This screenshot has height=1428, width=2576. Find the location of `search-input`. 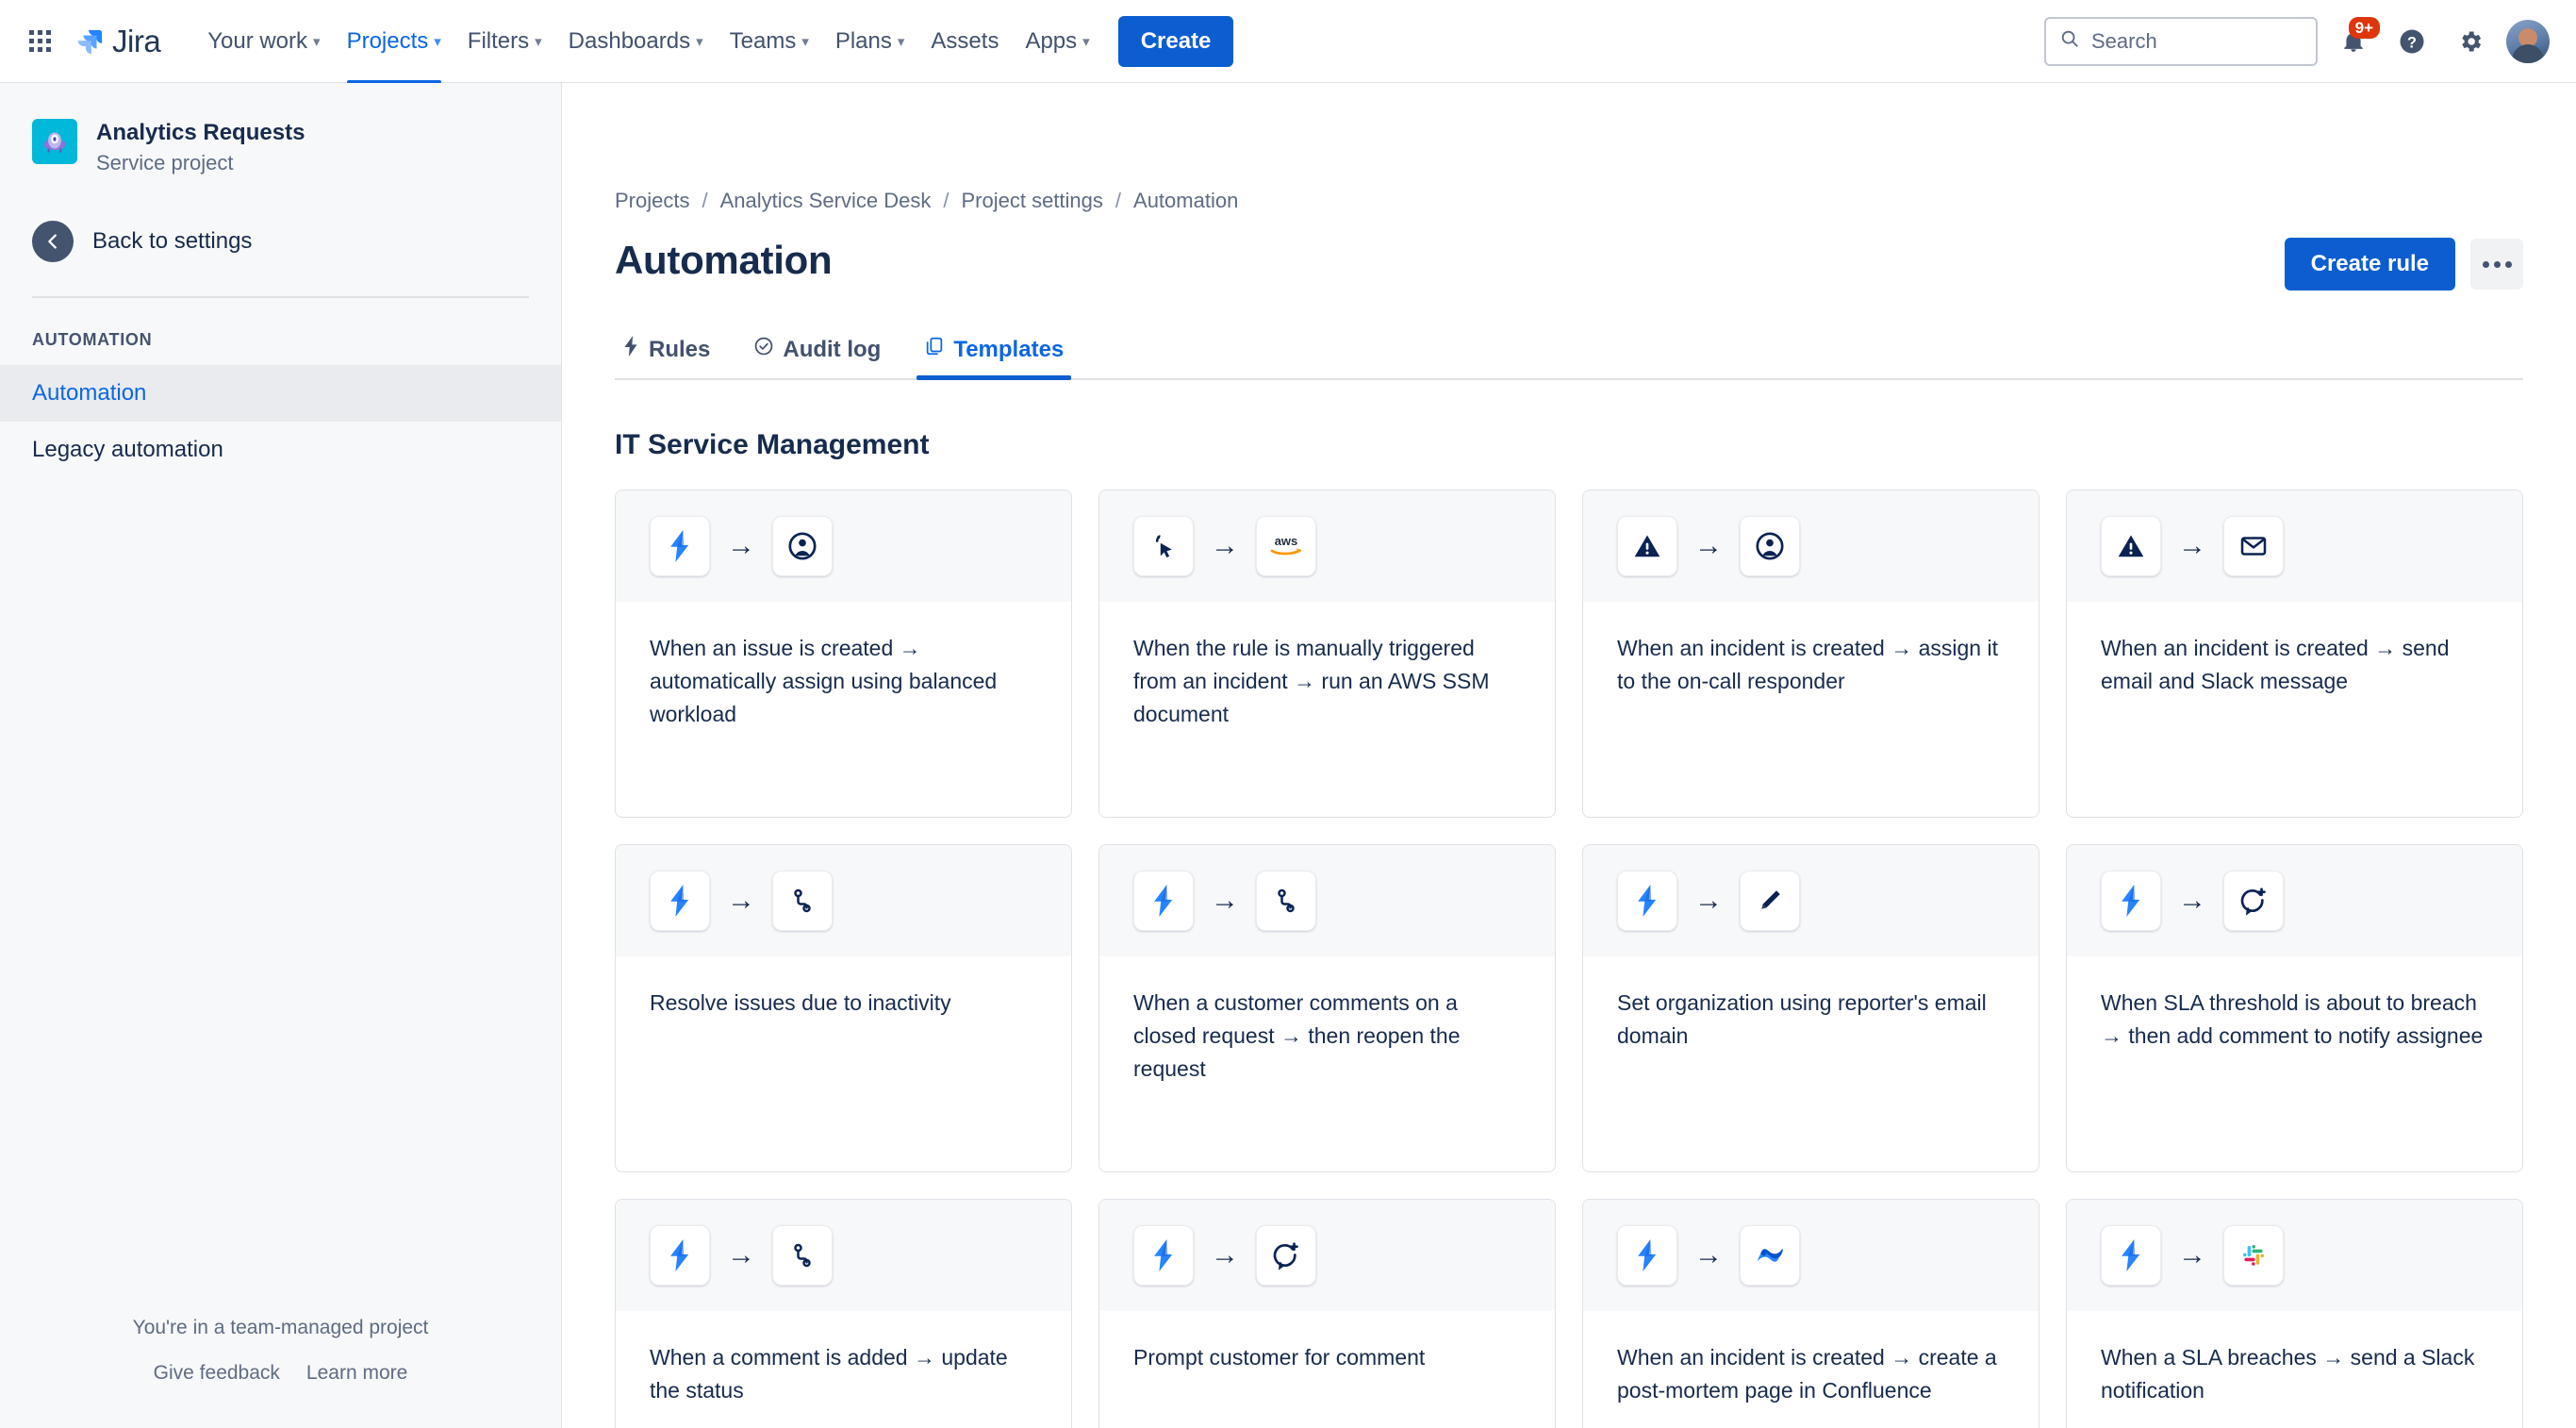

search-input is located at coordinates (2197, 41).